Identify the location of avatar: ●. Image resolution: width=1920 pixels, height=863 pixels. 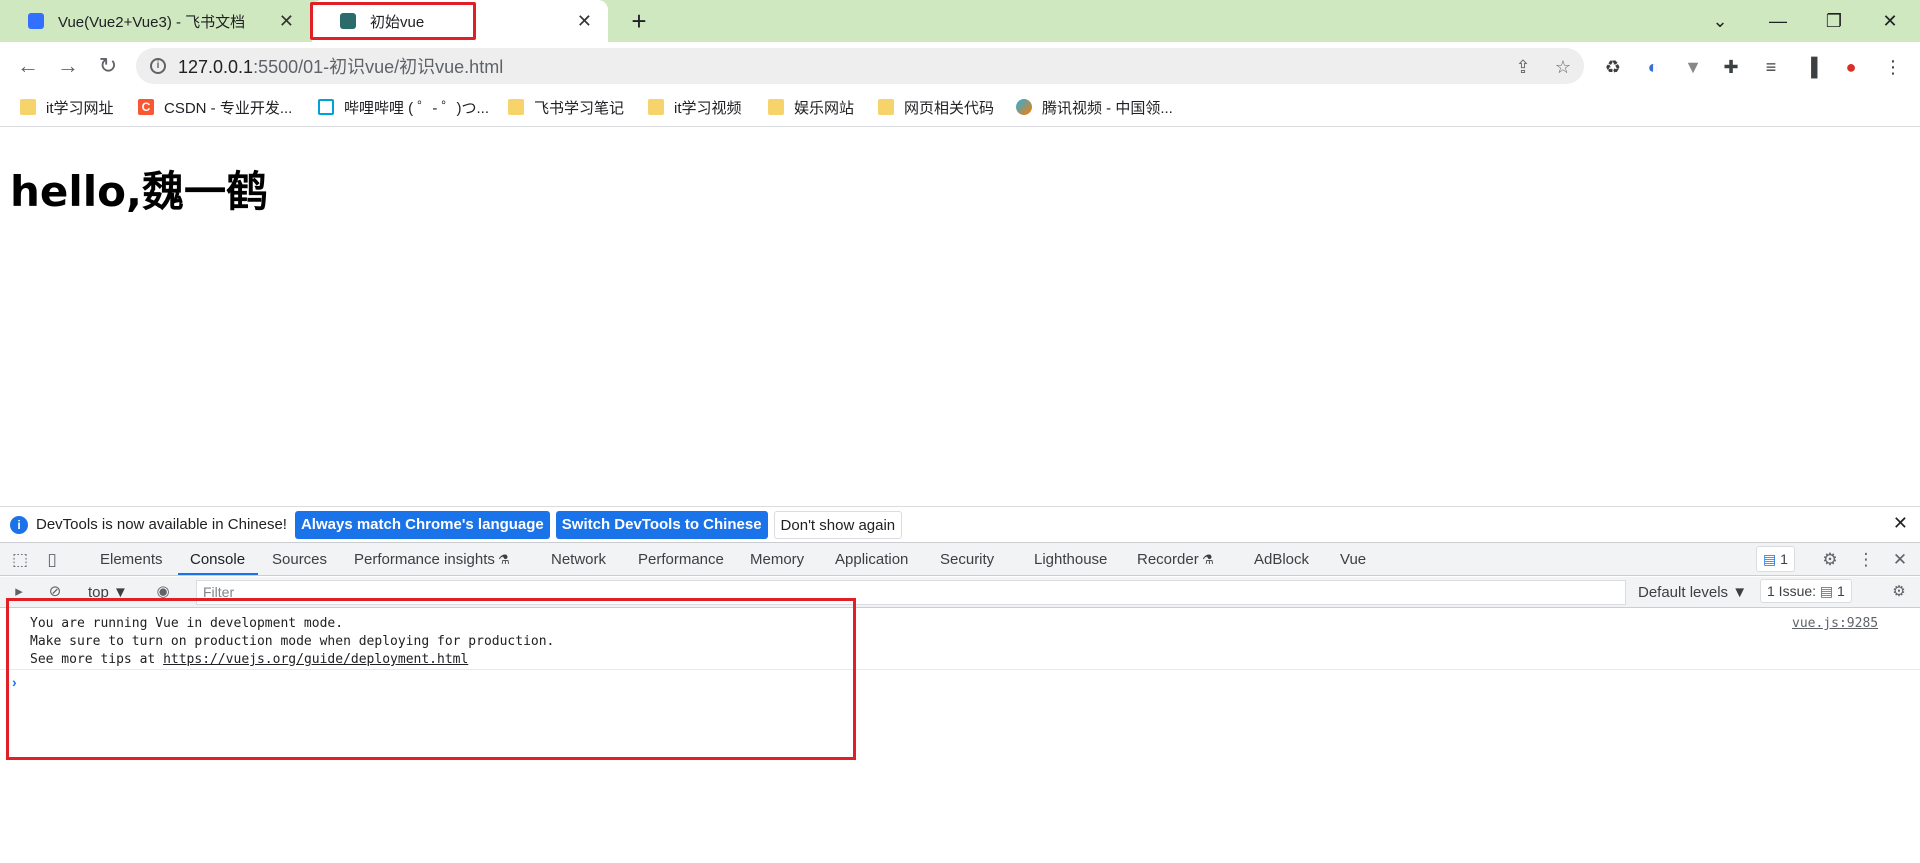
(1851, 67).